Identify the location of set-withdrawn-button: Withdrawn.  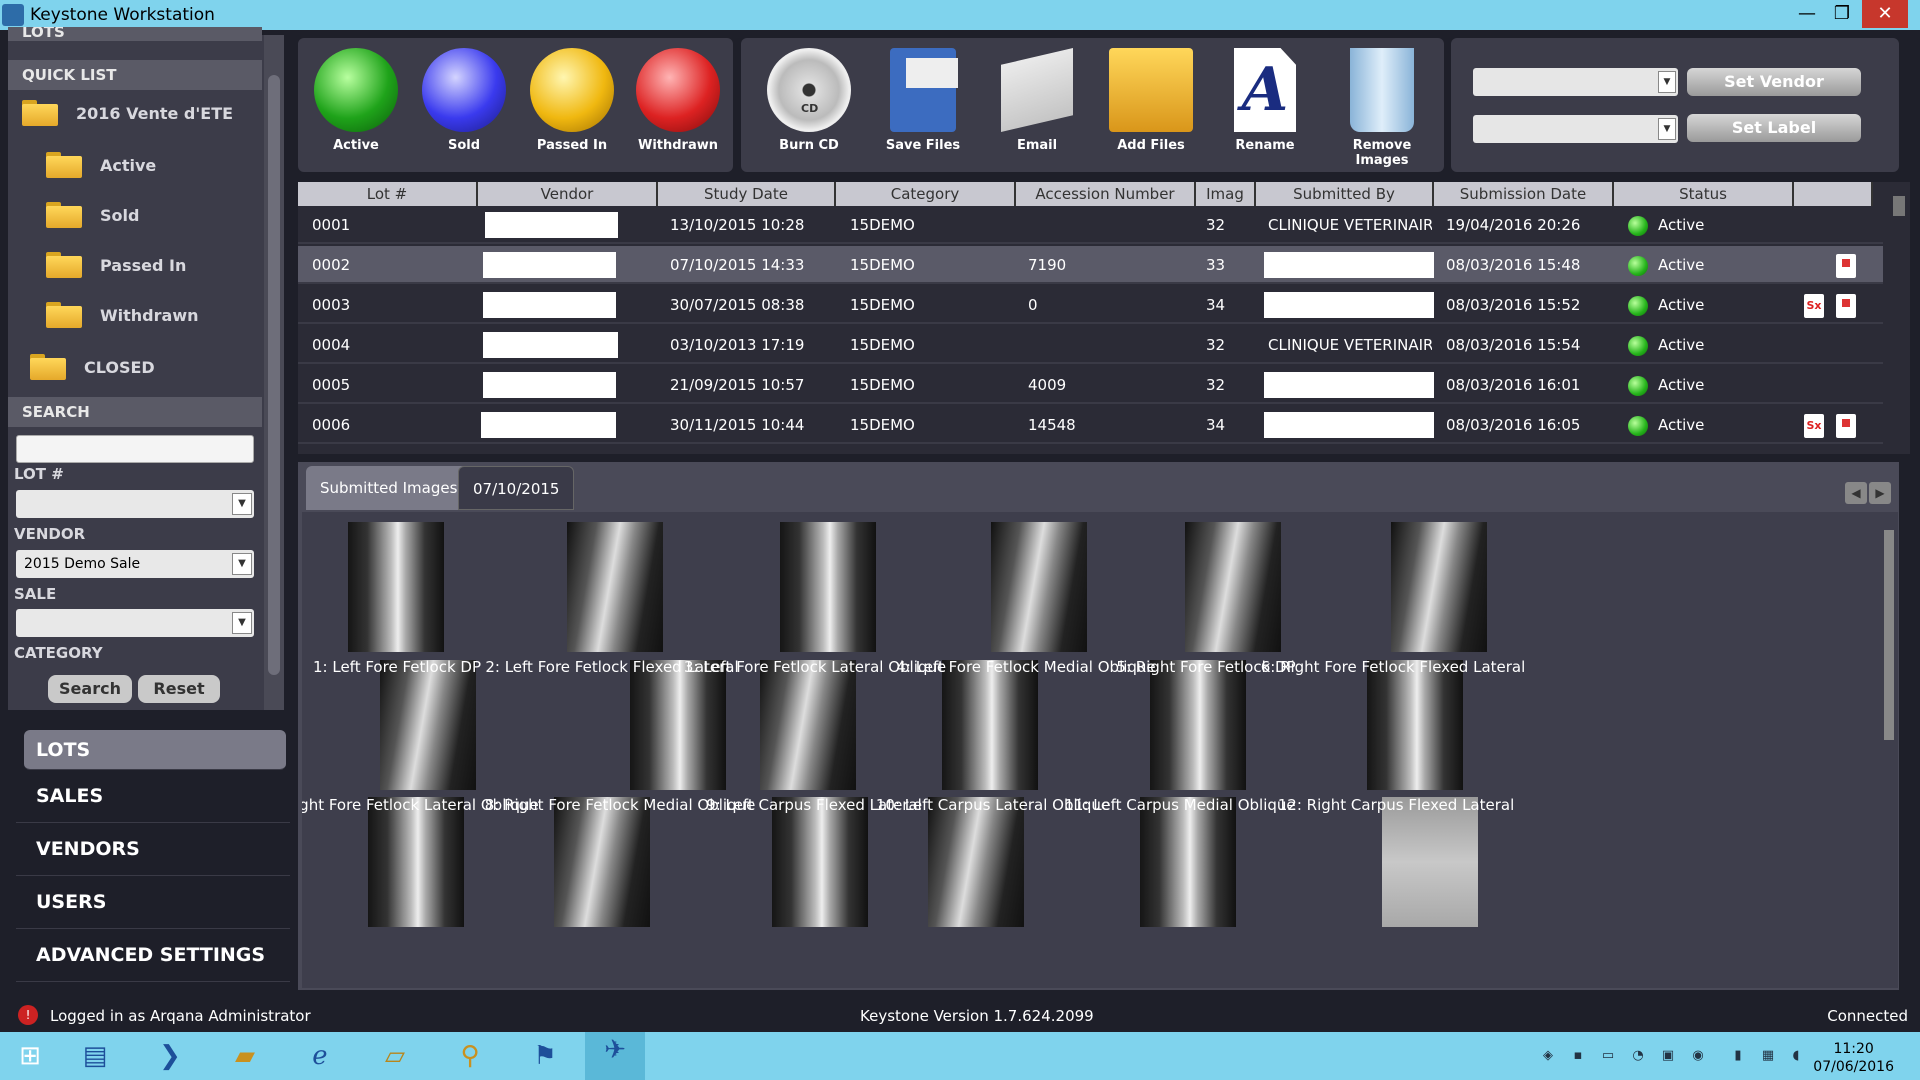
(678, 100).